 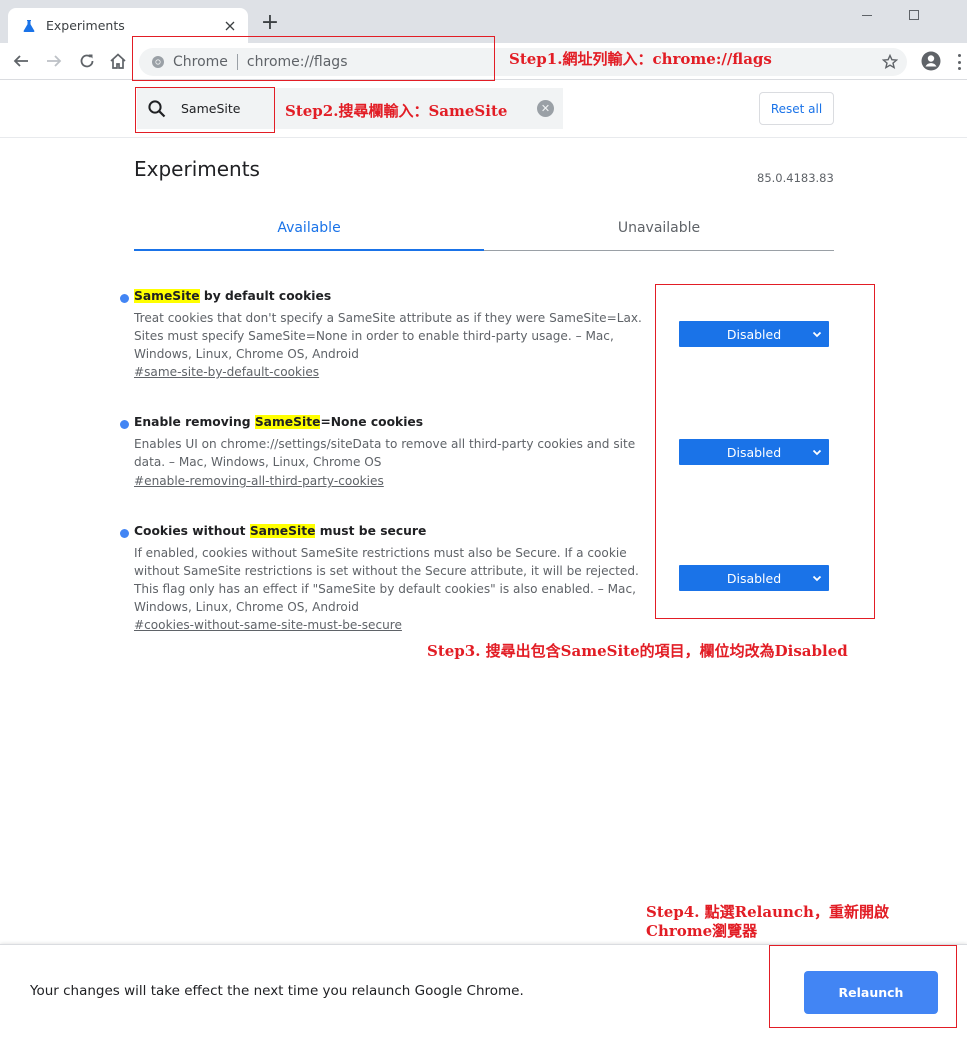 I want to click on new-tab-button: +, so click(x=270, y=23).